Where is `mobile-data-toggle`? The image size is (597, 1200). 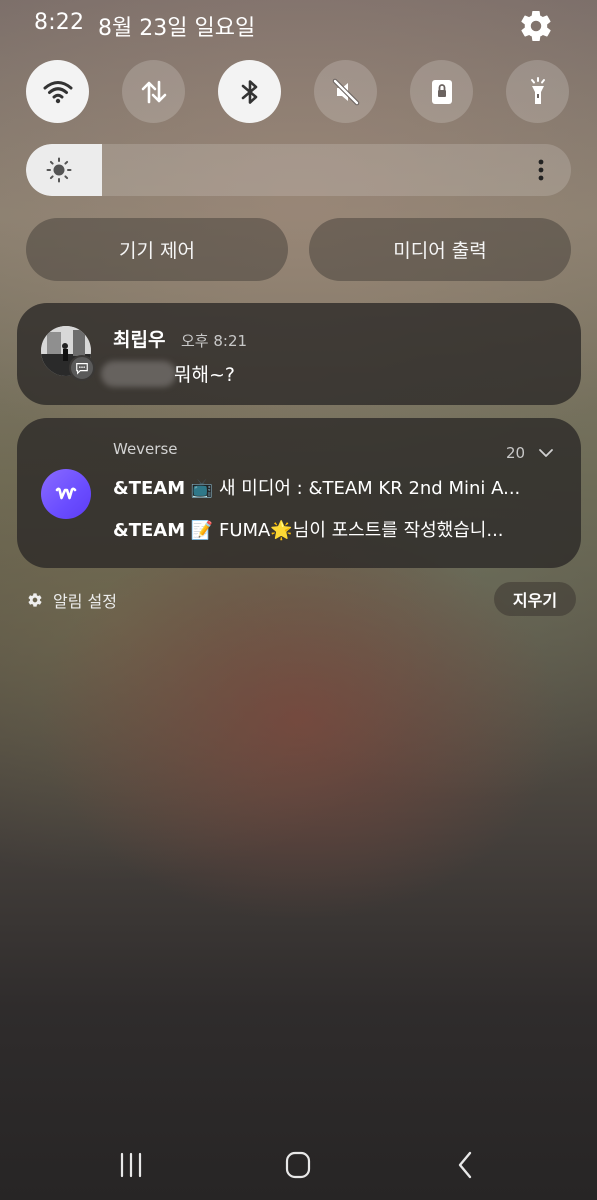
mobile-data-toggle is located at coordinates (153, 91).